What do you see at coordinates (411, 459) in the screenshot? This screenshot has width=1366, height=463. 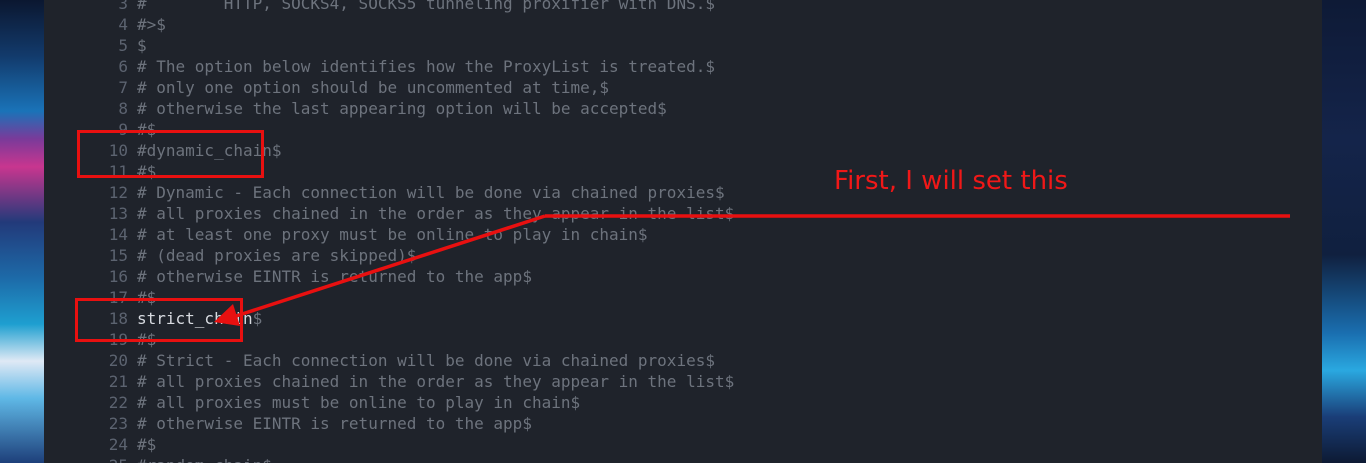 I see `editor-line: 25 #random_chain$` at bounding box center [411, 459].